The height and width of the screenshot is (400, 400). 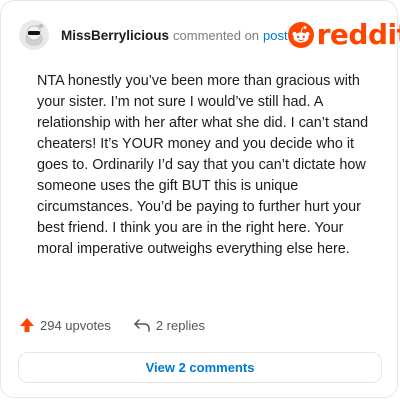 I want to click on avatar-icon, so click(x=34, y=35).